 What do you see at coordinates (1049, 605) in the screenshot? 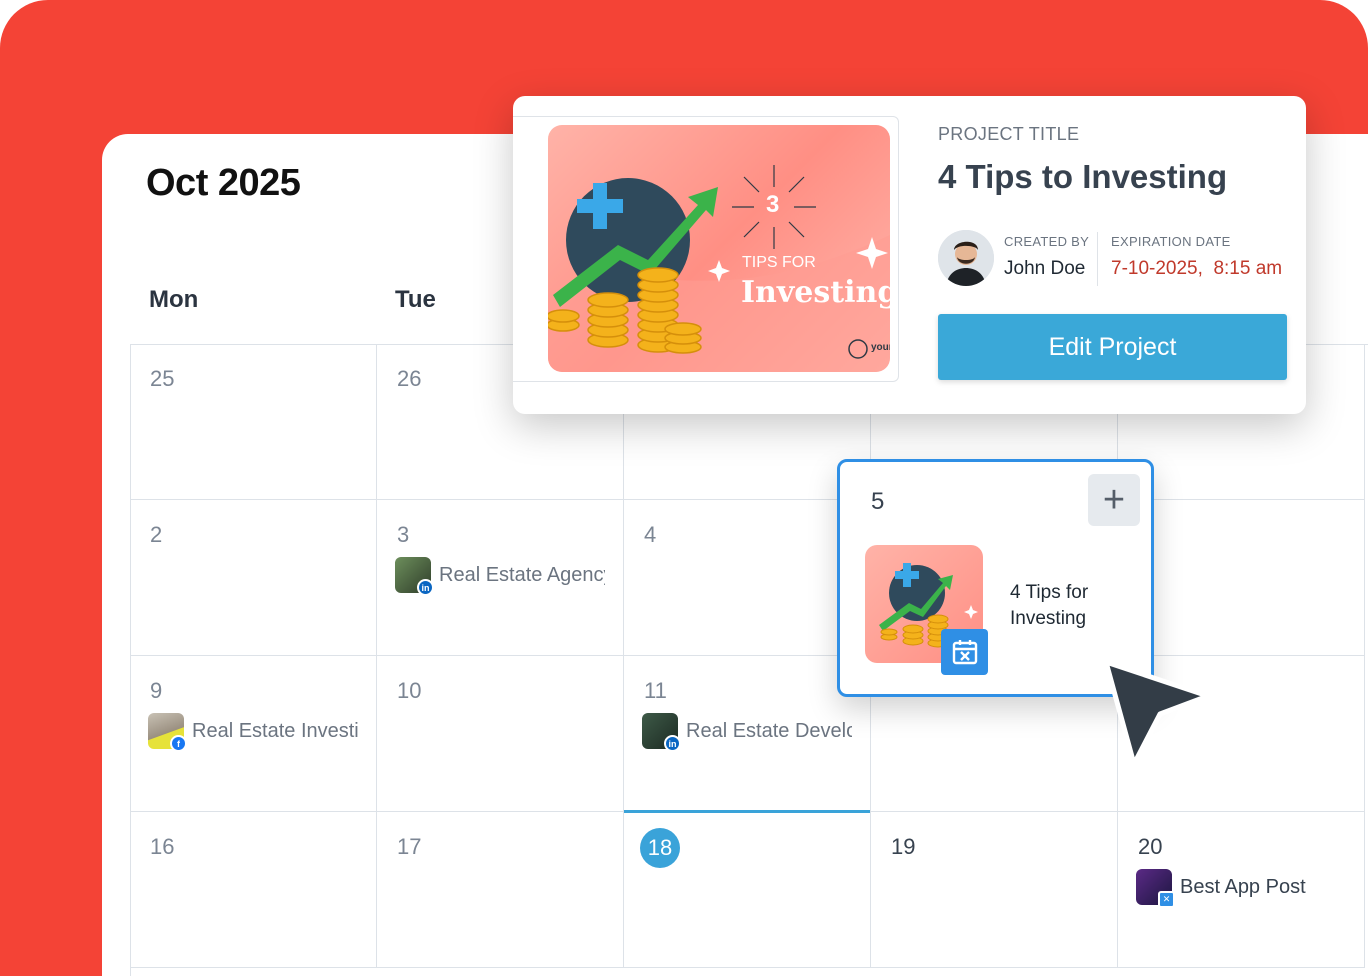
I see `post-title: 4 Tips for Investing` at bounding box center [1049, 605].